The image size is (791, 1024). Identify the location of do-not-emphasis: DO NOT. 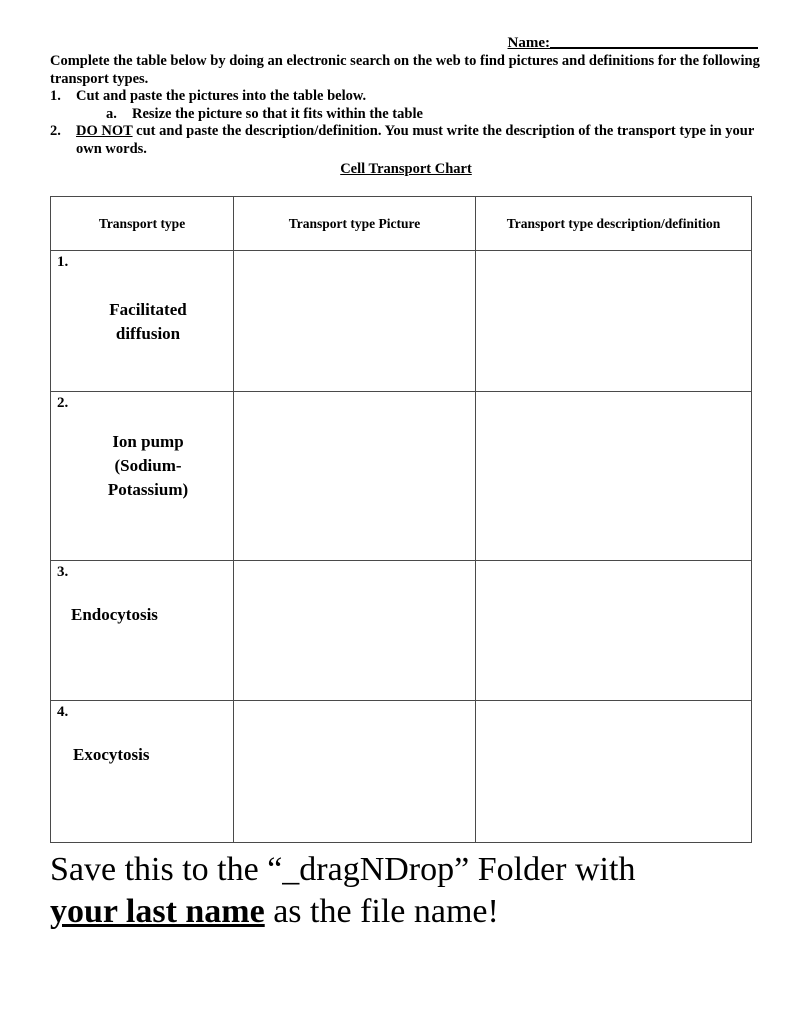
(104, 131).